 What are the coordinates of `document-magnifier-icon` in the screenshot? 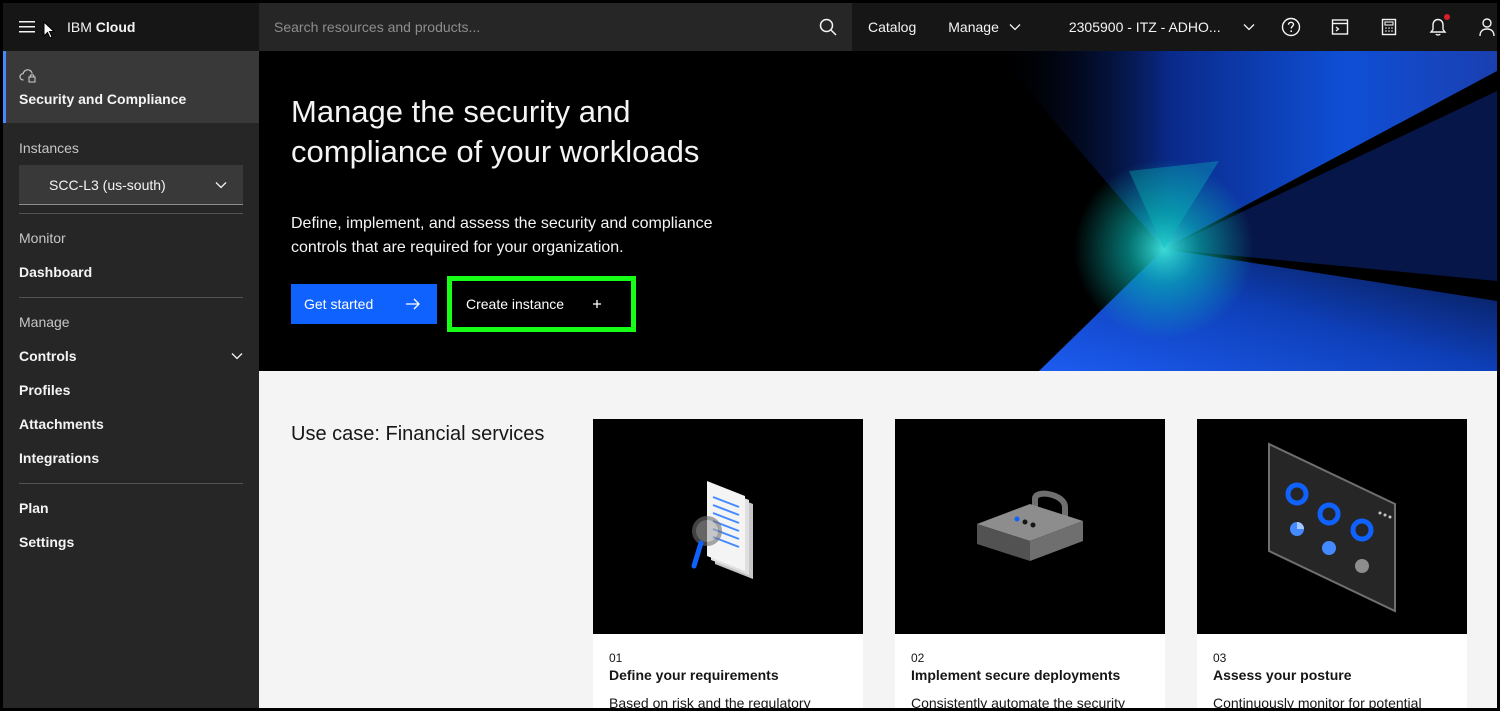 It's located at (722, 530).